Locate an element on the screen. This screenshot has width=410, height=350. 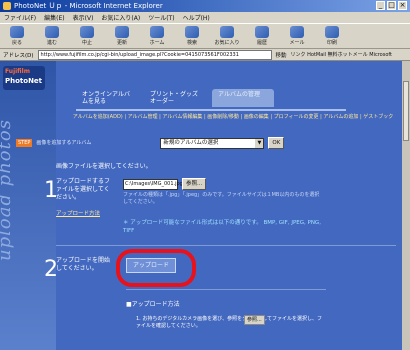
forward-icon is located at coordinates (52, 32).